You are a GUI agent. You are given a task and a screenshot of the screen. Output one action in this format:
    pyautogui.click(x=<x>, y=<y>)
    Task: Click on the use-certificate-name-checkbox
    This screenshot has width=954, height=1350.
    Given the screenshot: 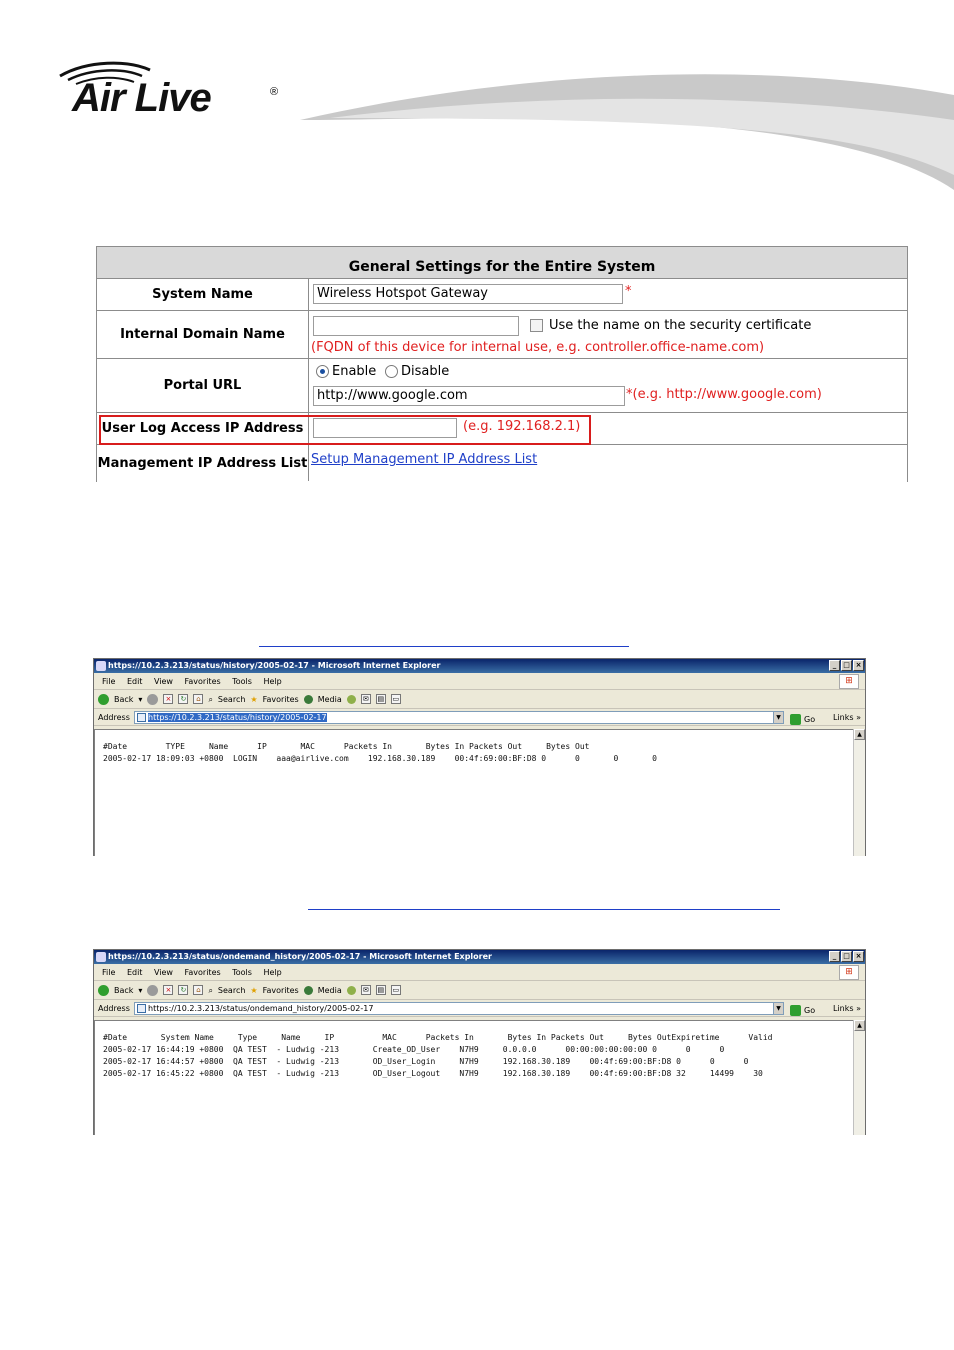 What is the action you would take?
    pyautogui.click(x=536, y=325)
    